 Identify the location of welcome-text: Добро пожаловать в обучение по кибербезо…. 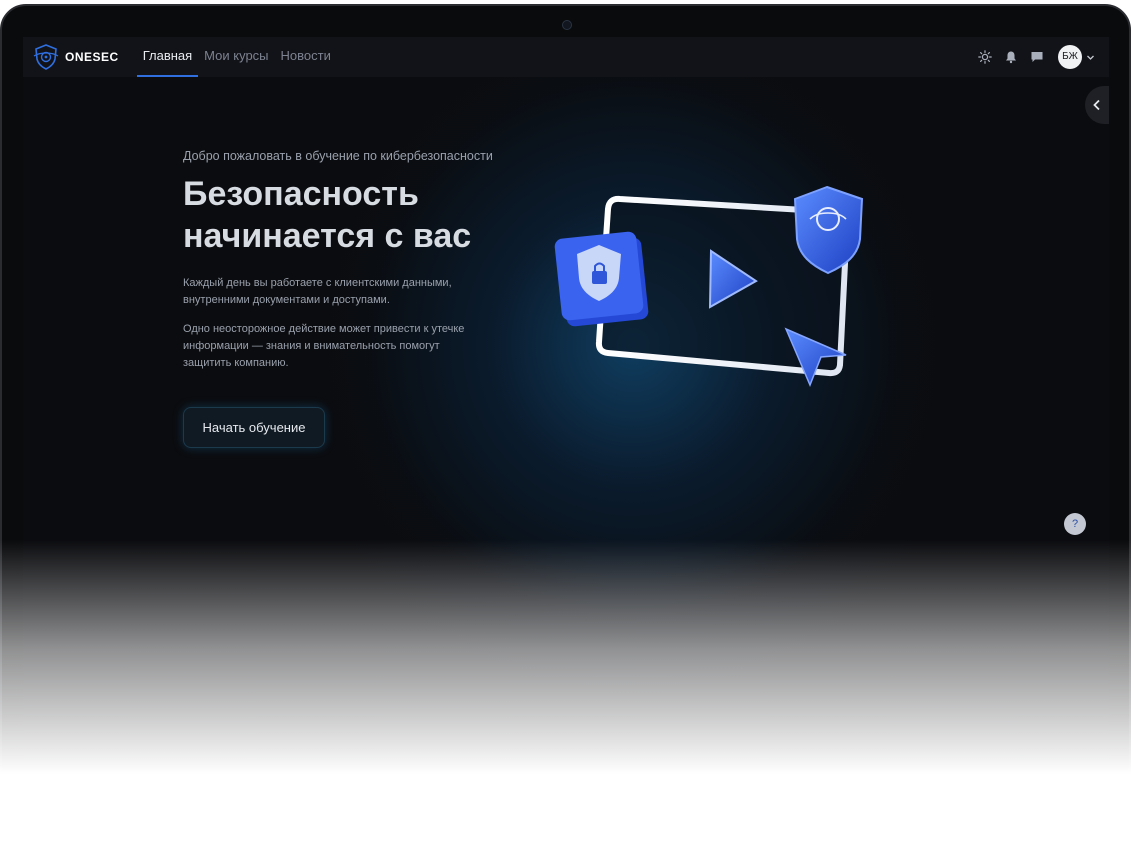
(338, 156).